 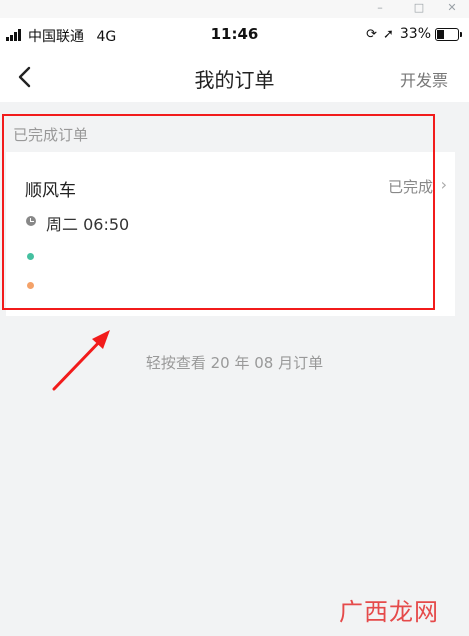 What do you see at coordinates (443, 184) in the screenshot?
I see `chevron-right-icon: ›` at bounding box center [443, 184].